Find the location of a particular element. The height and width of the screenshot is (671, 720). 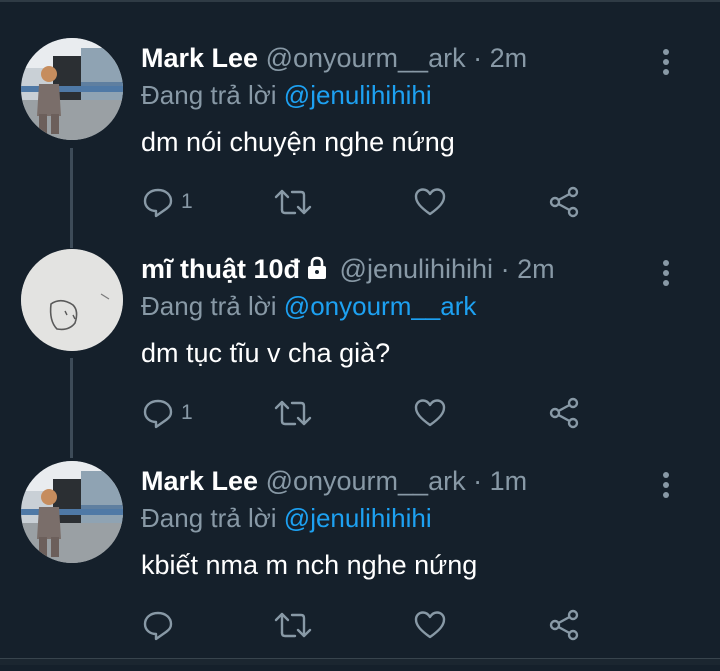

tweet-text: dm nói chuyện nghe nứng is located at coordinates (298, 142).